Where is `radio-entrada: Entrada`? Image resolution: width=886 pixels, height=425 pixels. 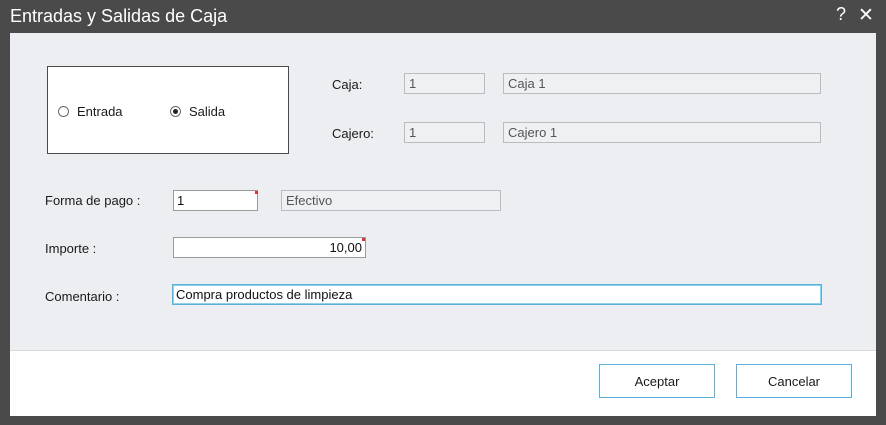
radio-entrada: Entrada is located at coordinates (90, 111).